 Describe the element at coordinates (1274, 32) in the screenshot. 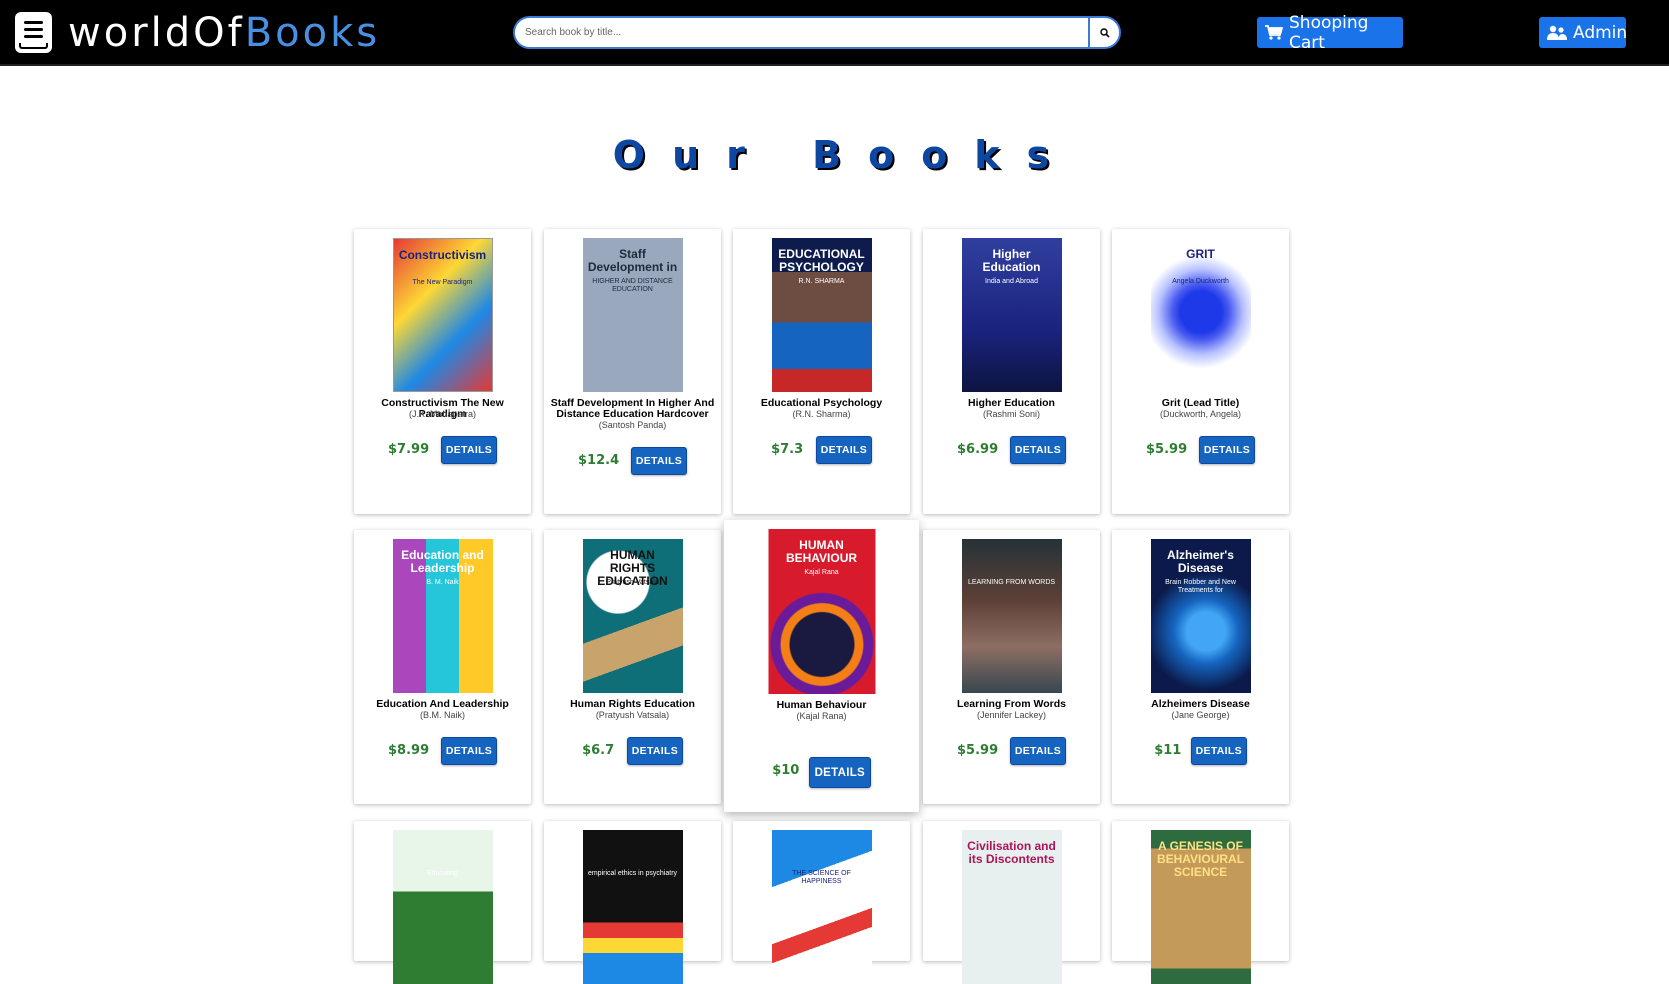

I see `cart-icon` at that location.